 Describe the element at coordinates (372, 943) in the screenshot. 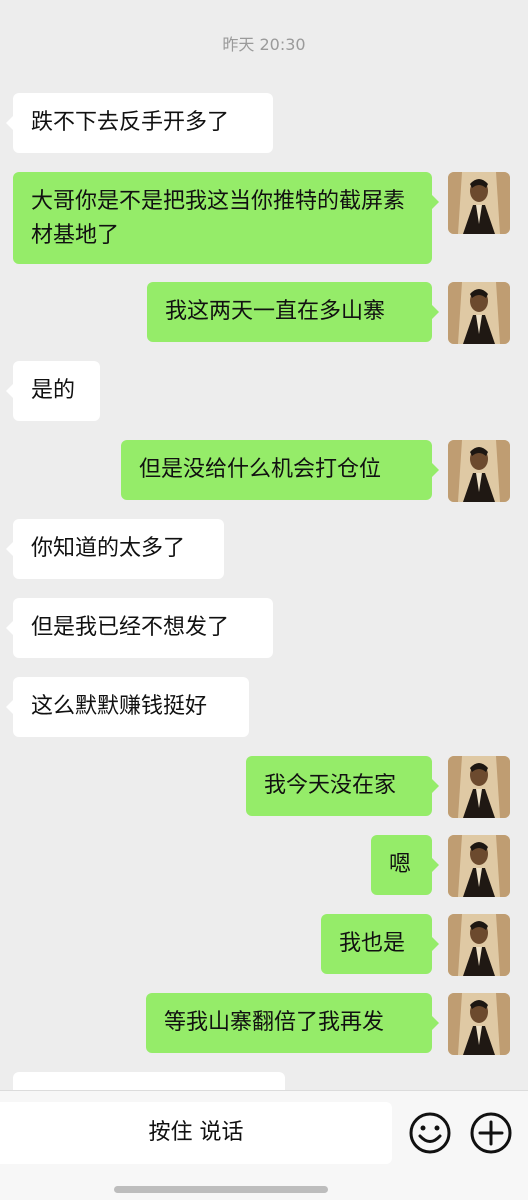

I see `message-text: 我也是` at that location.